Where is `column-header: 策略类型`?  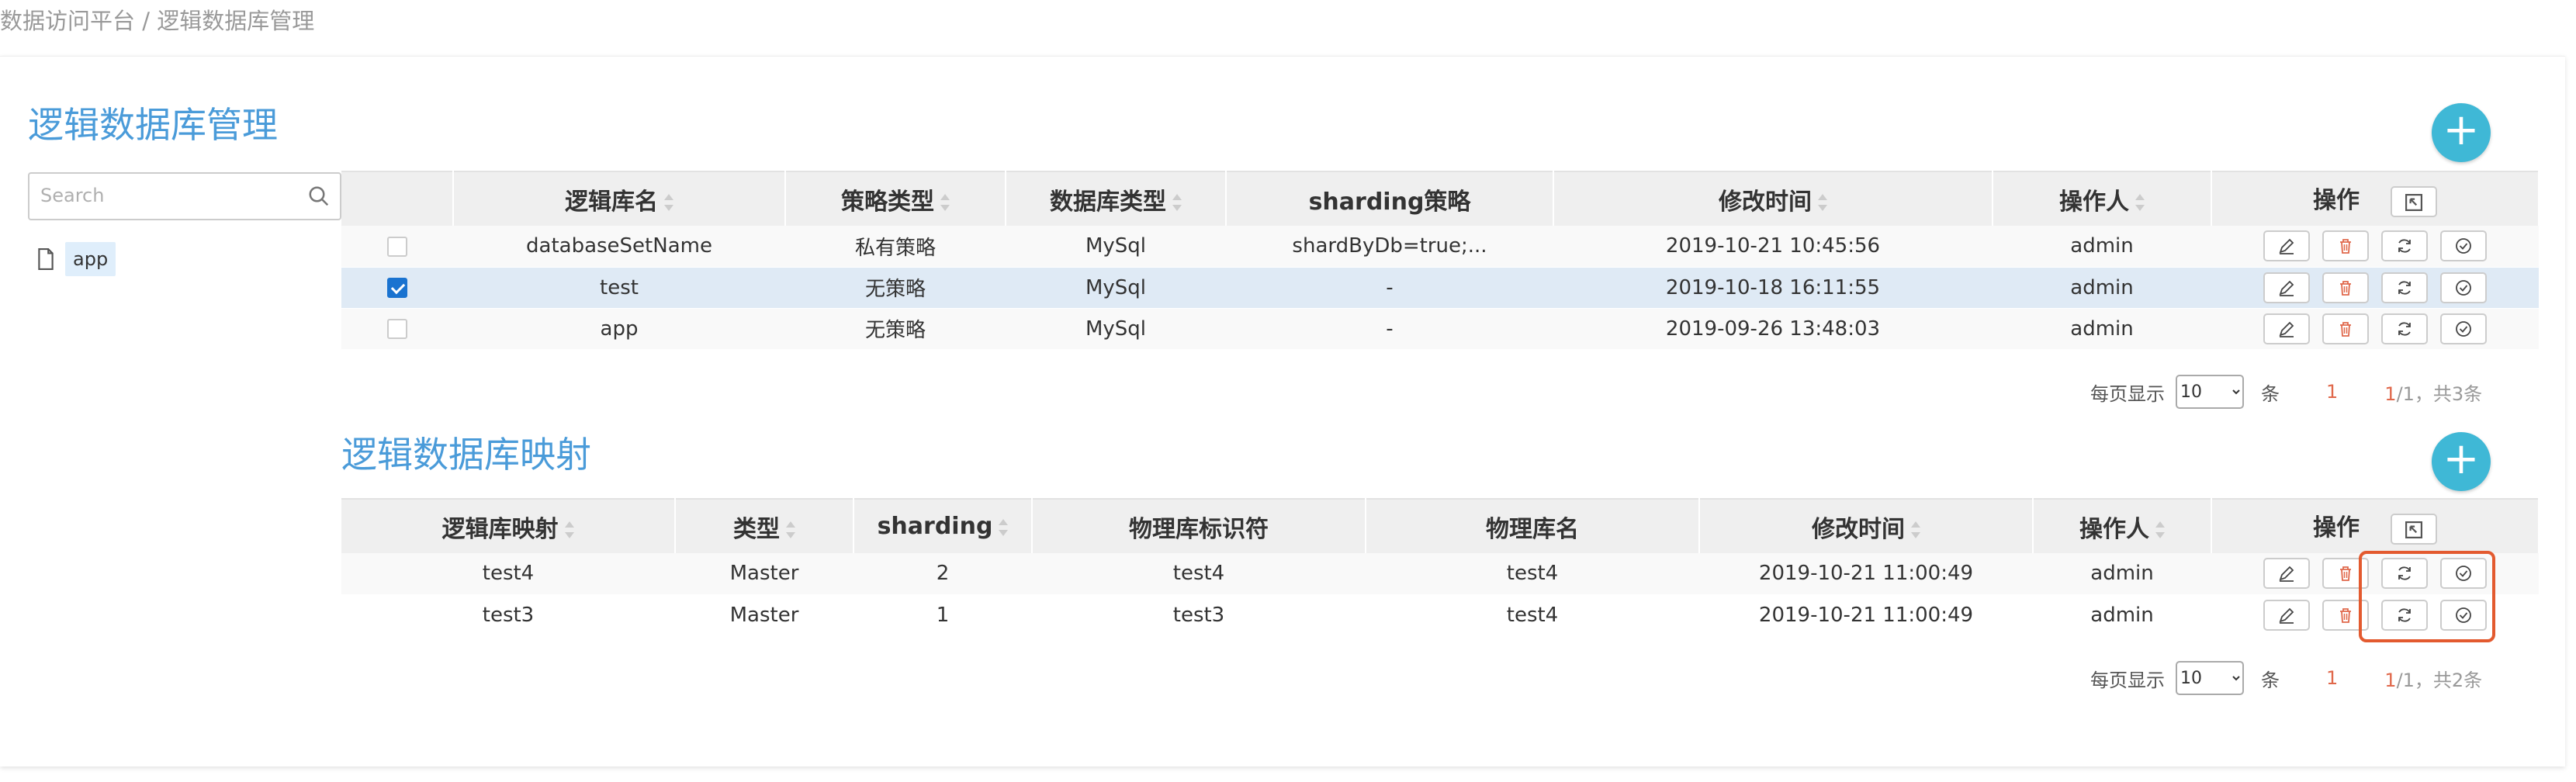 column-header: 策略类型 is located at coordinates (895, 198).